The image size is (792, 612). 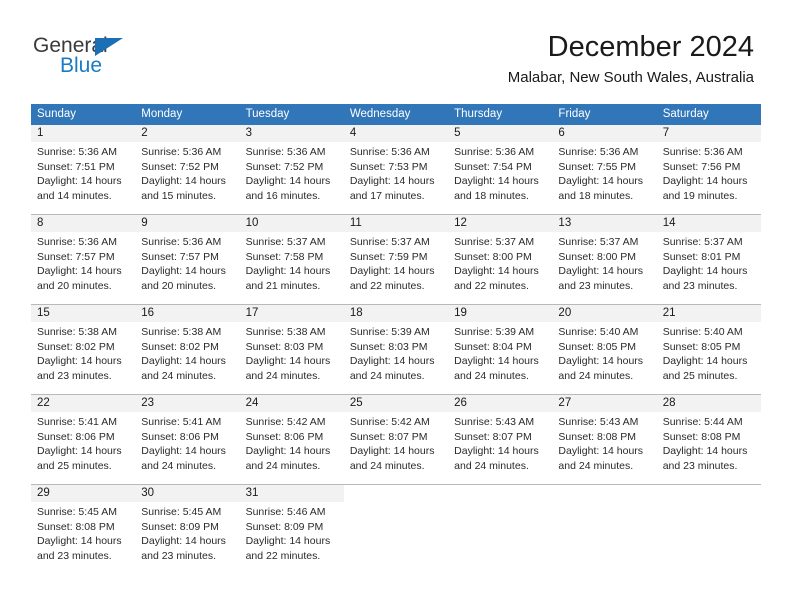 What do you see at coordinates (187, 403) in the screenshot?
I see `day-number: 23` at bounding box center [187, 403].